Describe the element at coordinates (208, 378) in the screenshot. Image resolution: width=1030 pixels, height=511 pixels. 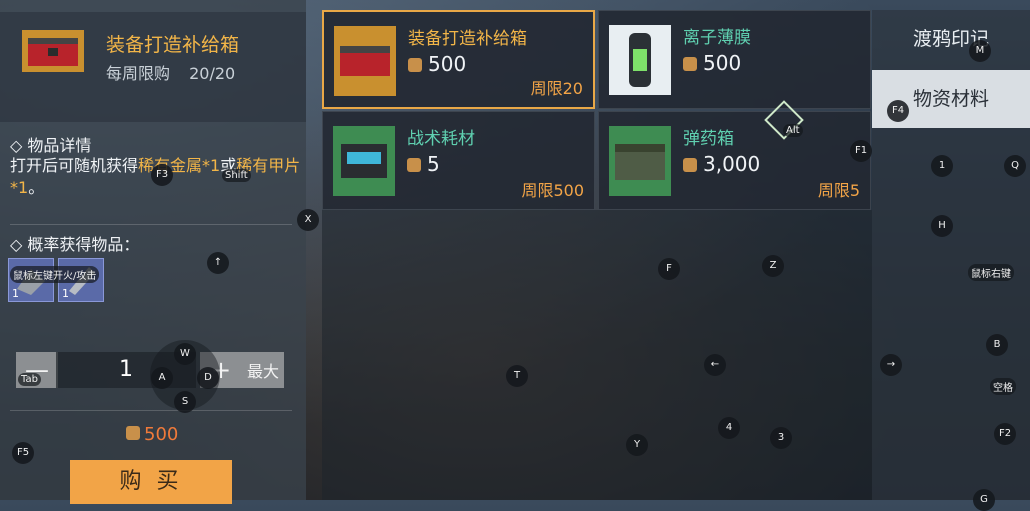
I see `key-hint: D` at that location.